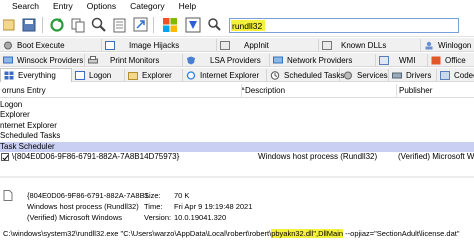 The height and width of the screenshot is (252, 474). I want to click on size-value: 70 K, so click(182, 195).